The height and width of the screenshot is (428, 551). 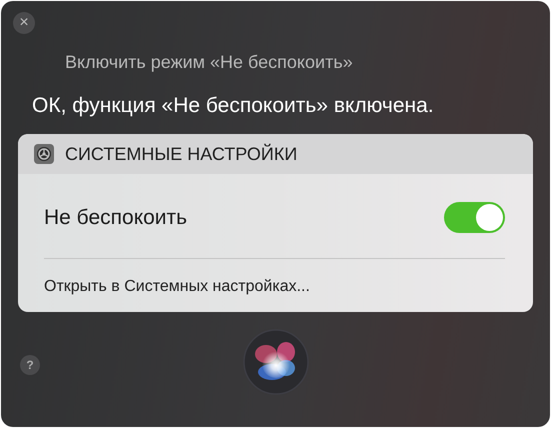 I want to click on app-title: СИСТЕМНЫЕ НАСТРОЙКИ, so click(x=181, y=154).